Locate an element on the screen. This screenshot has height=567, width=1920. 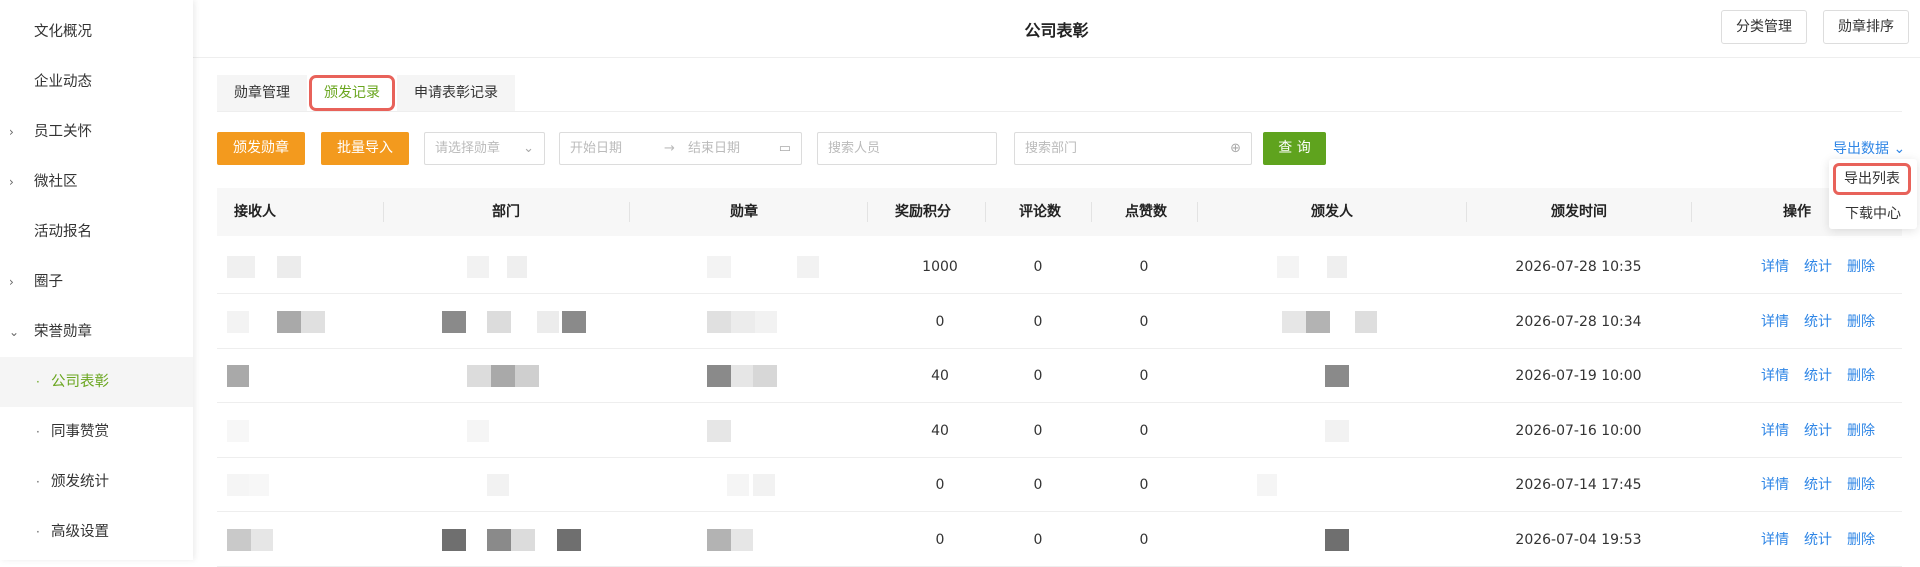
department-search-input: 搜索部门 ⊕ is located at coordinates (1133, 148).